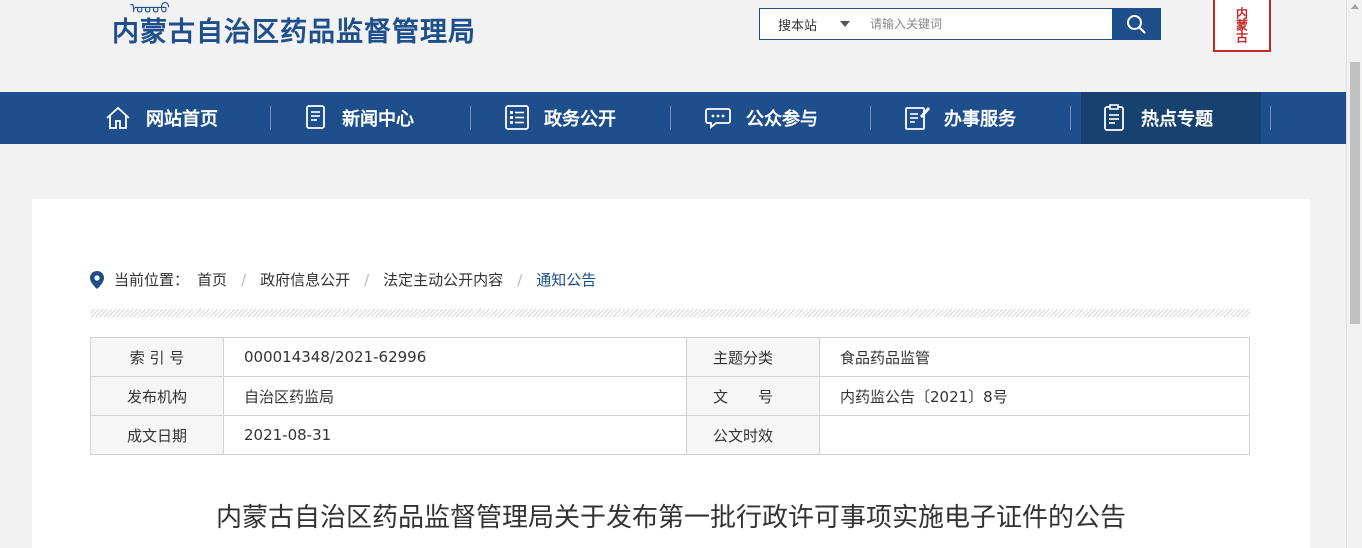 The width and height of the screenshot is (1362, 548). I want to click on nav-item-home: 网站首页, so click(170, 118).